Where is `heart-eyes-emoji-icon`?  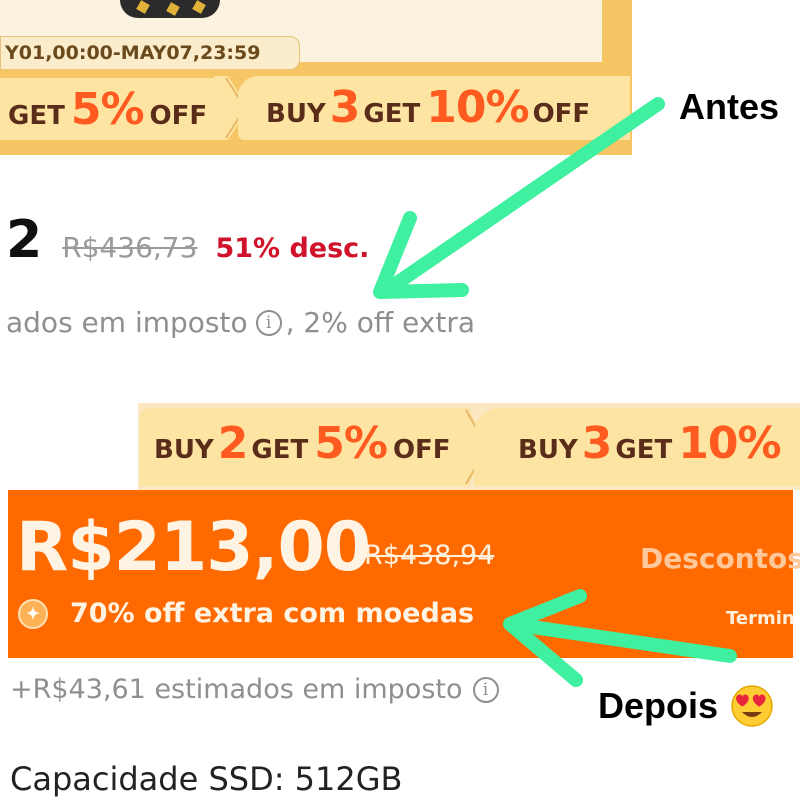 heart-eyes-emoji-icon is located at coordinates (752, 706).